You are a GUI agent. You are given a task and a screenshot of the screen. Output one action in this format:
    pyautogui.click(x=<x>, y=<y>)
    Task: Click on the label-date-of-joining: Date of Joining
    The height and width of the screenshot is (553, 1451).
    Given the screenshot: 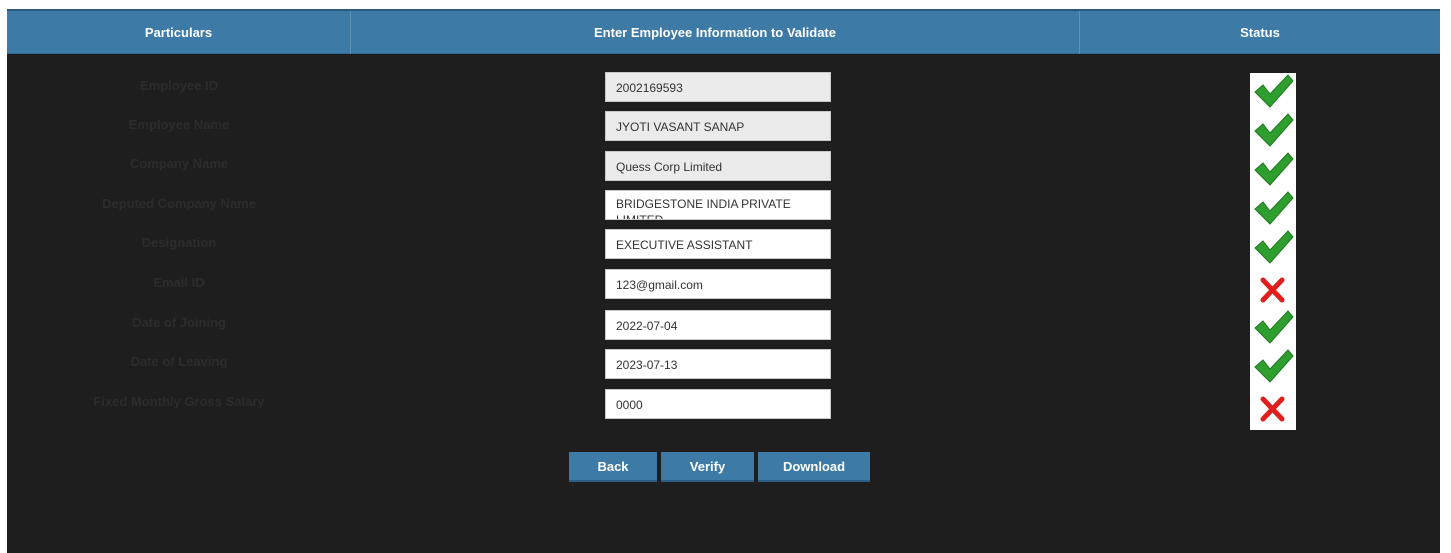 What is the action you would take?
    pyautogui.click(x=179, y=322)
    